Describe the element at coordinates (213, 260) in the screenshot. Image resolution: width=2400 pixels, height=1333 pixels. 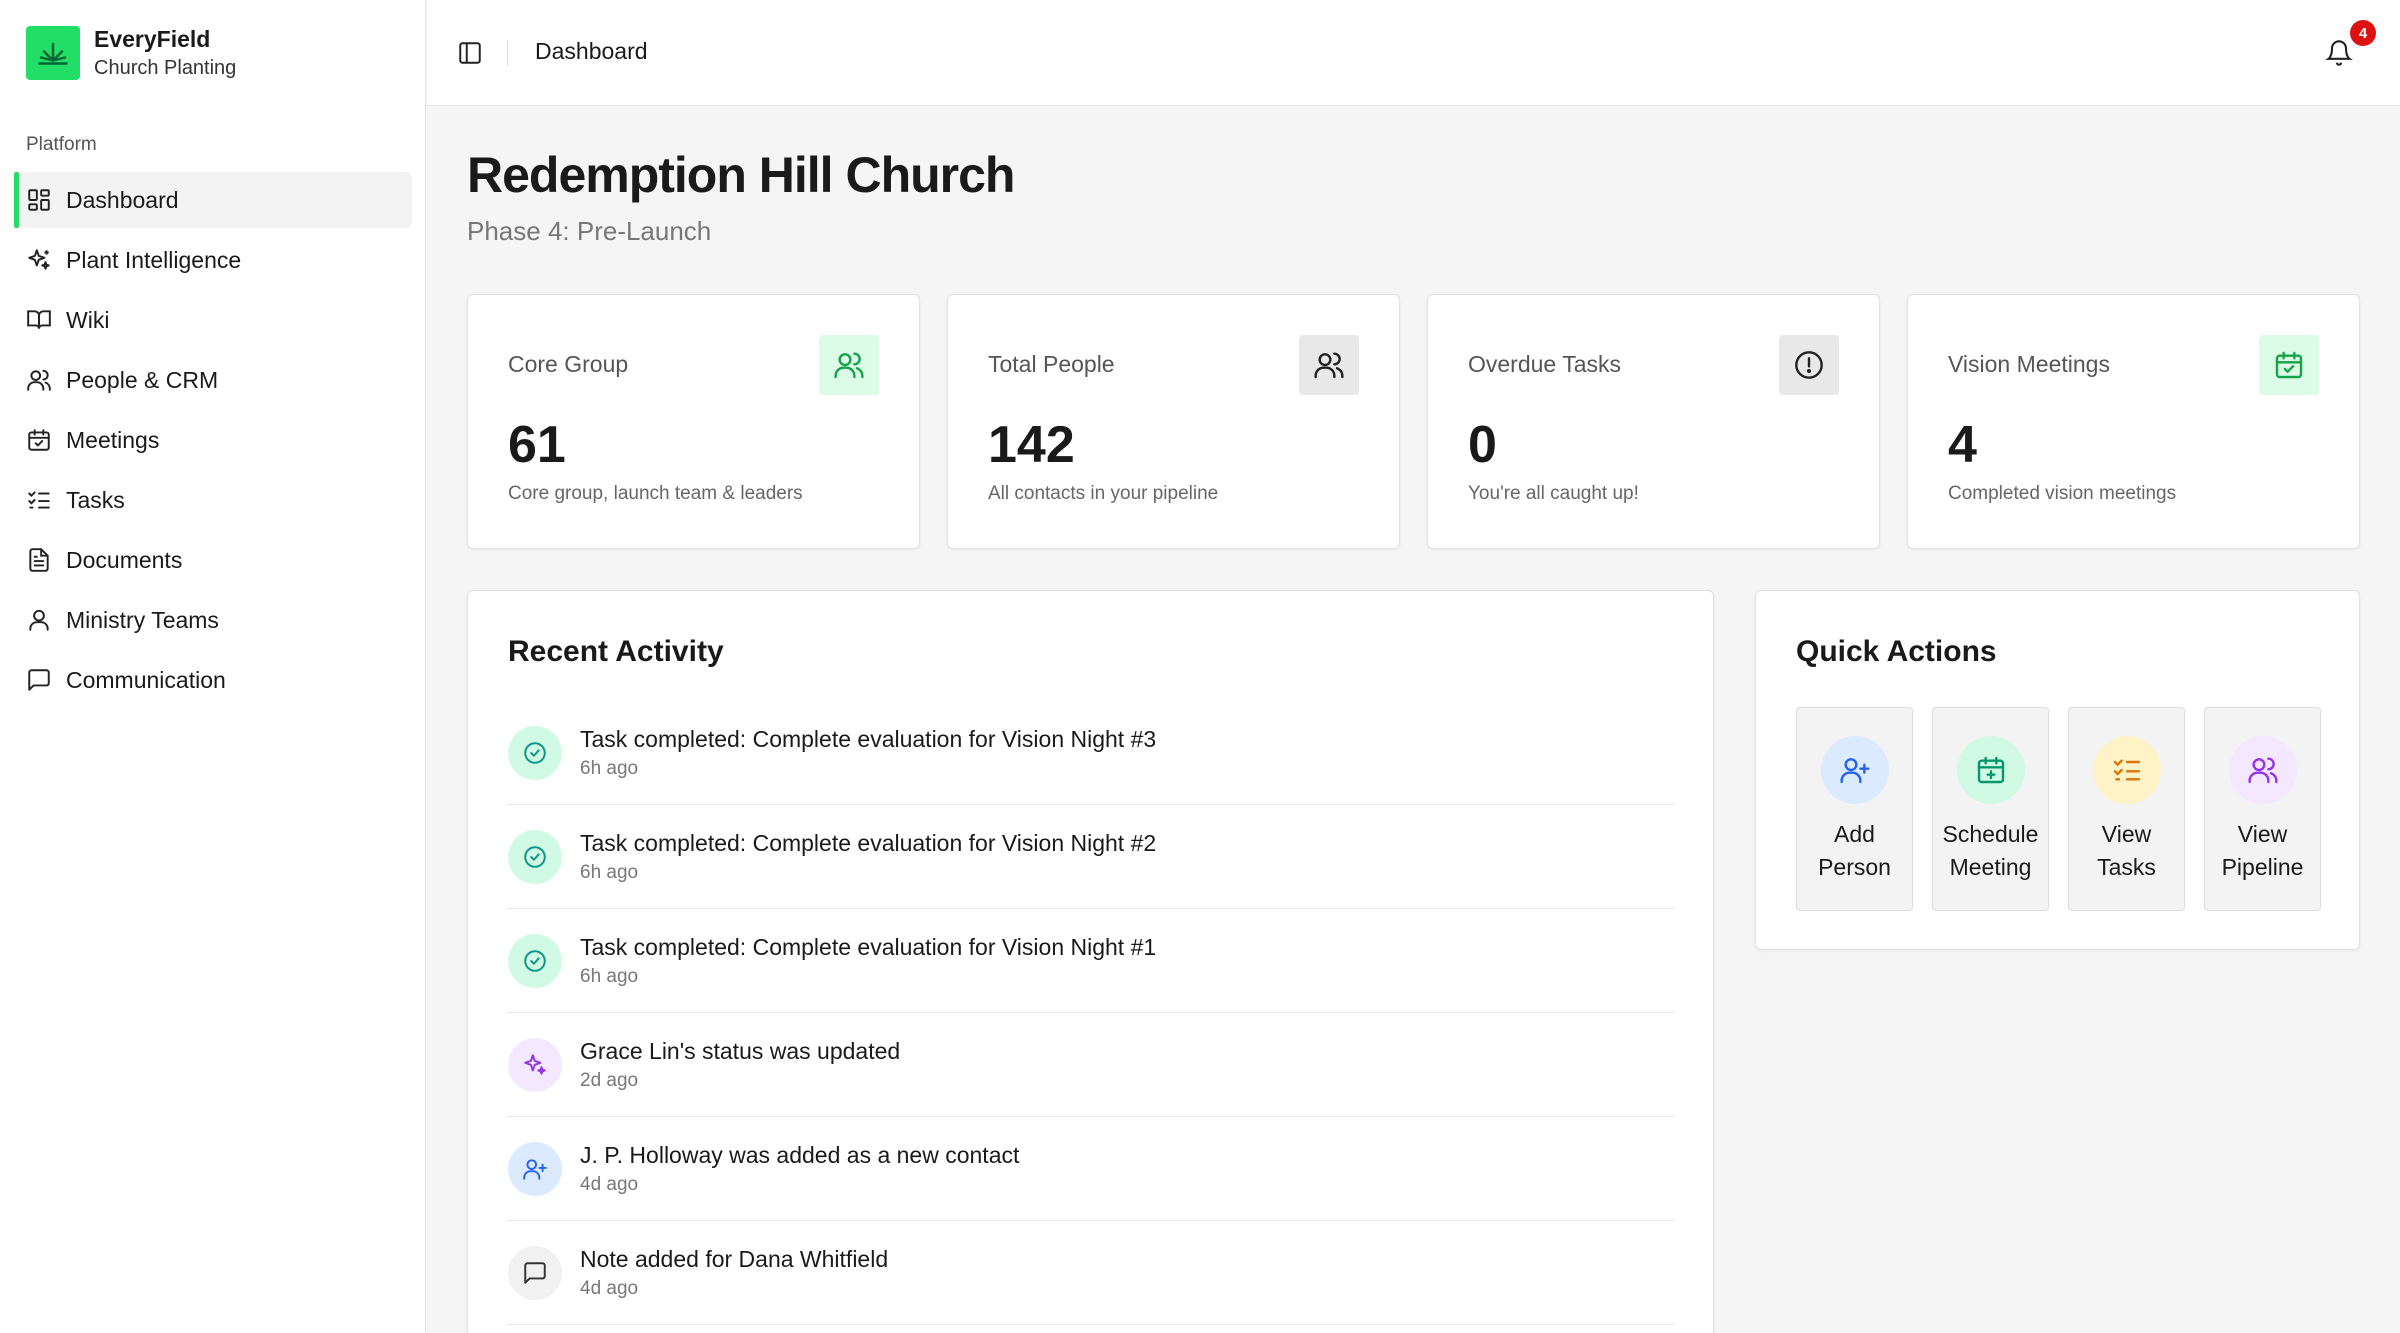
I see `sidebar-item-plant-intelligence: Plant Intelligence` at that location.